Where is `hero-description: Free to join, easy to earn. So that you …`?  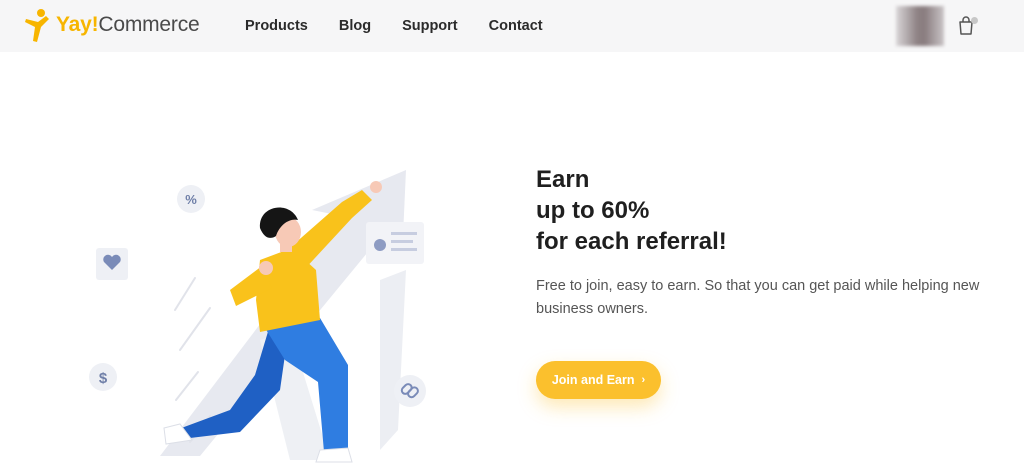
hero-description: Free to join, easy to earn. So that you … is located at coordinates (758, 297).